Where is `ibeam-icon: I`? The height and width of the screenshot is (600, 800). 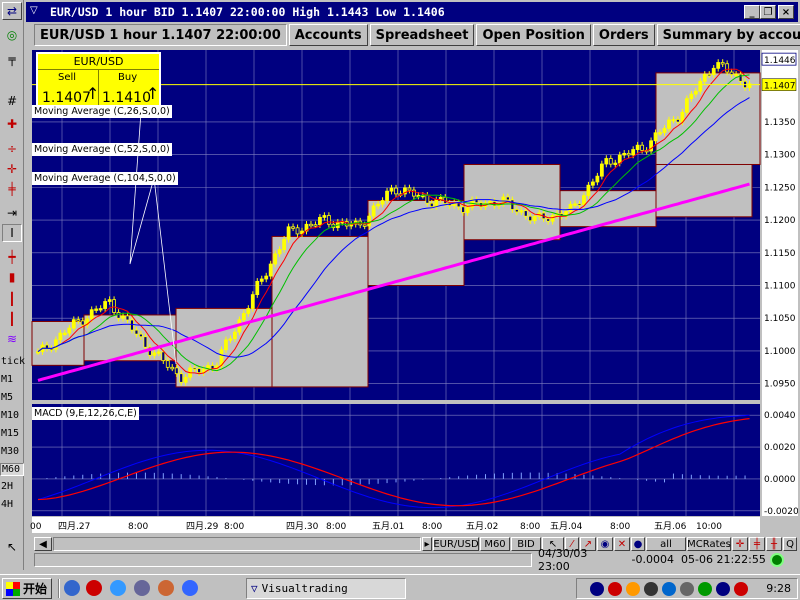 ibeam-icon: I is located at coordinates (12, 233).